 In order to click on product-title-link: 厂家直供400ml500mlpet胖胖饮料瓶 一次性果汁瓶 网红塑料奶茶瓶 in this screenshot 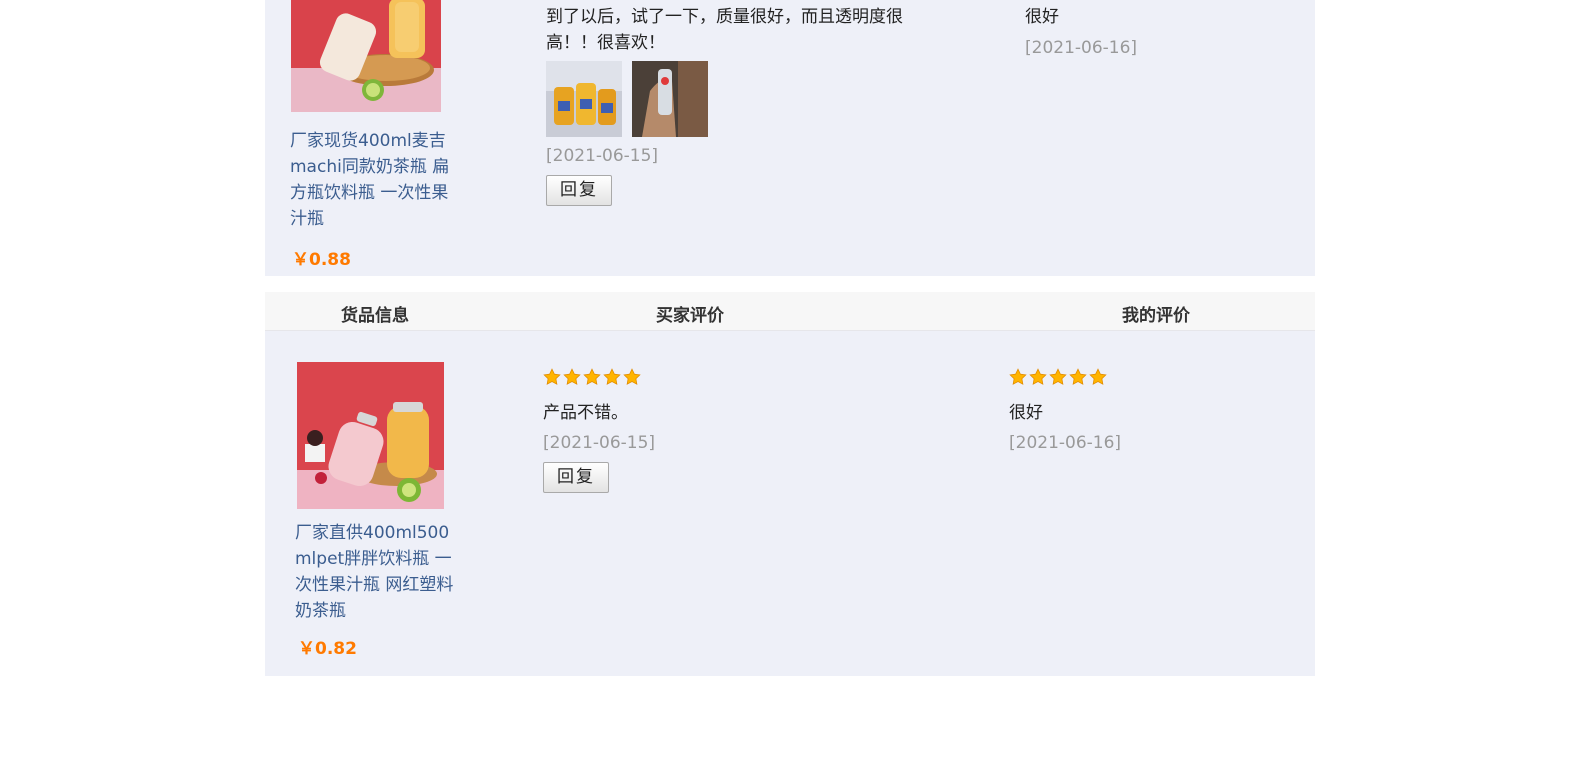, I will do `click(380, 572)`.